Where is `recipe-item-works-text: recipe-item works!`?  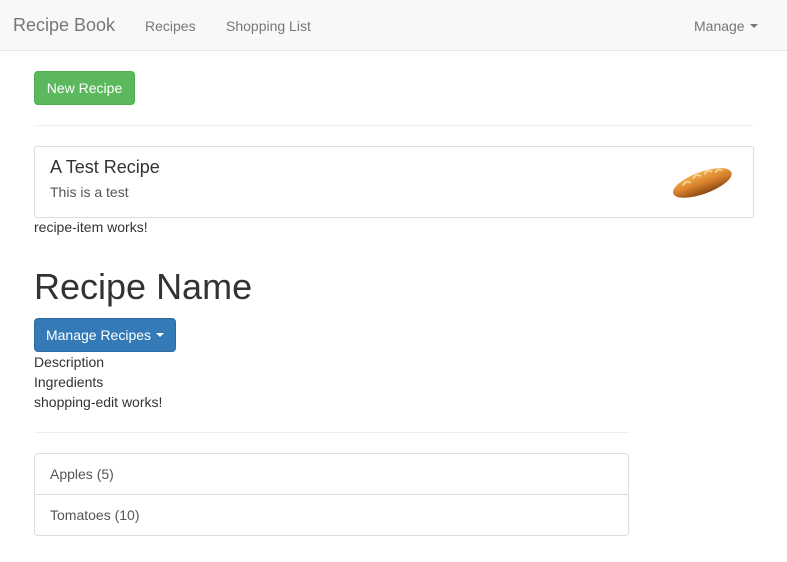
recipe-item-works-text: recipe-item works! is located at coordinates (91, 227).